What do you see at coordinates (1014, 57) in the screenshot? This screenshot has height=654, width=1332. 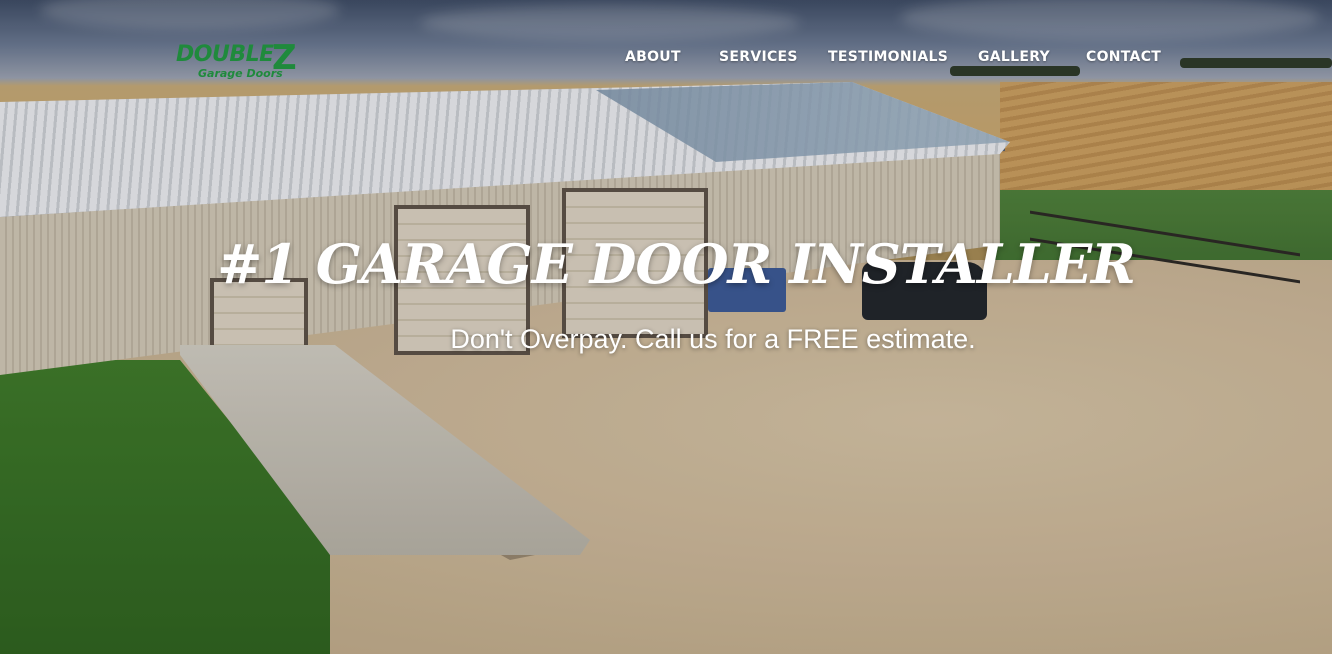 I see `nav-gallery: GALLERY` at bounding box center [1014, 57].